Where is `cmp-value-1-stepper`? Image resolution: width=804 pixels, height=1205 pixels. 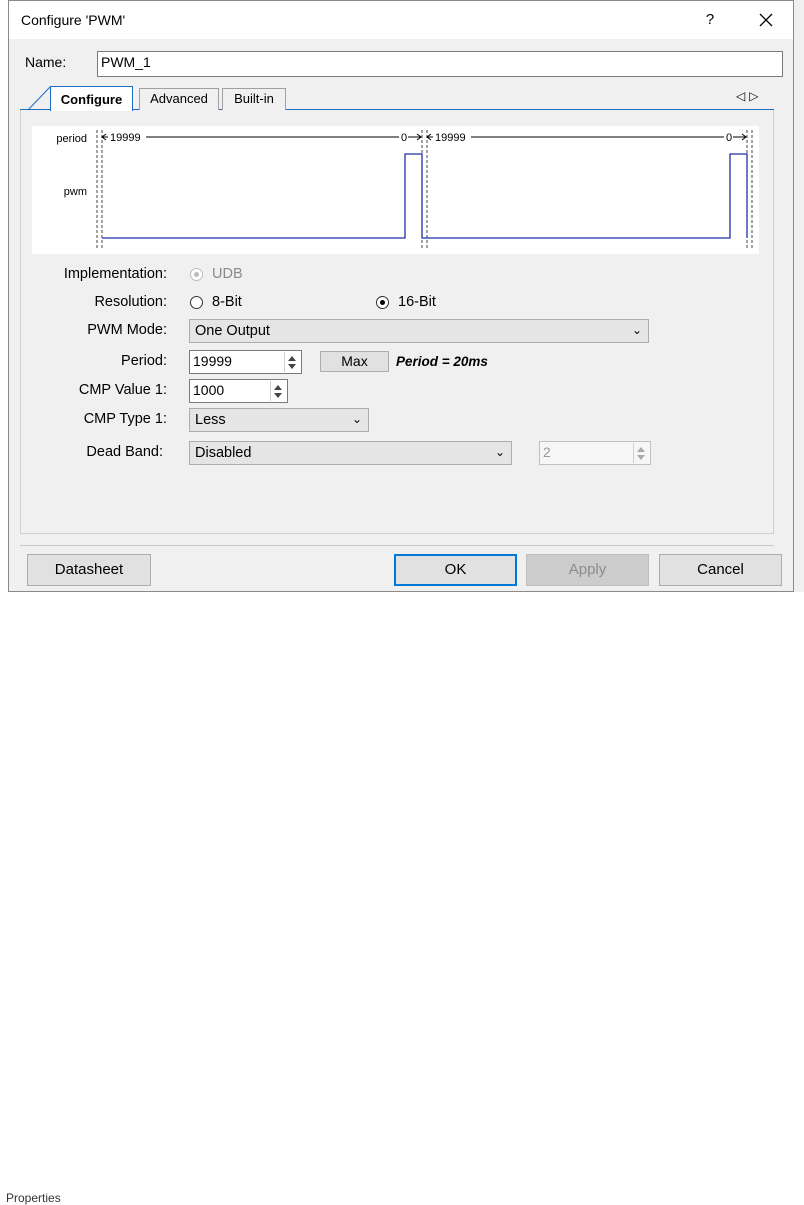
cmp-value-1-stepper is located at coordinates (278, 391).